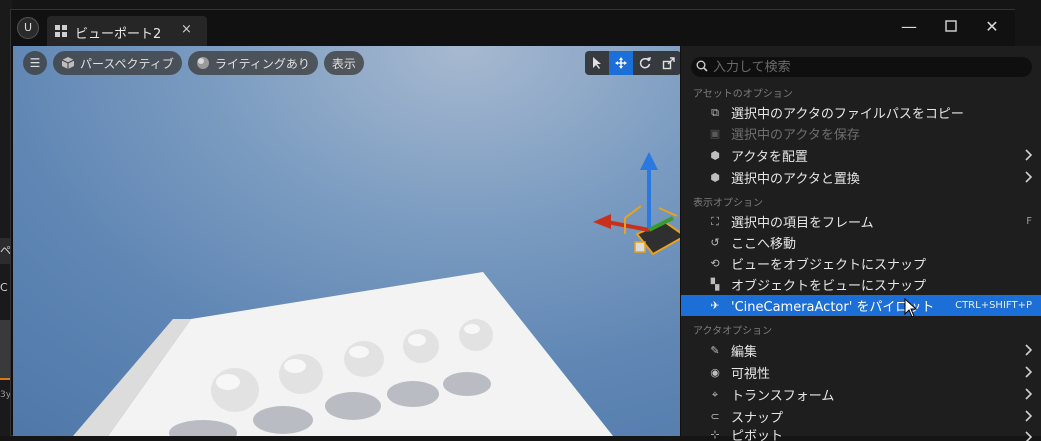 This screenshot has width=1041, height=441. I want to click on transform-icon: ⌖, so click(715, 394).